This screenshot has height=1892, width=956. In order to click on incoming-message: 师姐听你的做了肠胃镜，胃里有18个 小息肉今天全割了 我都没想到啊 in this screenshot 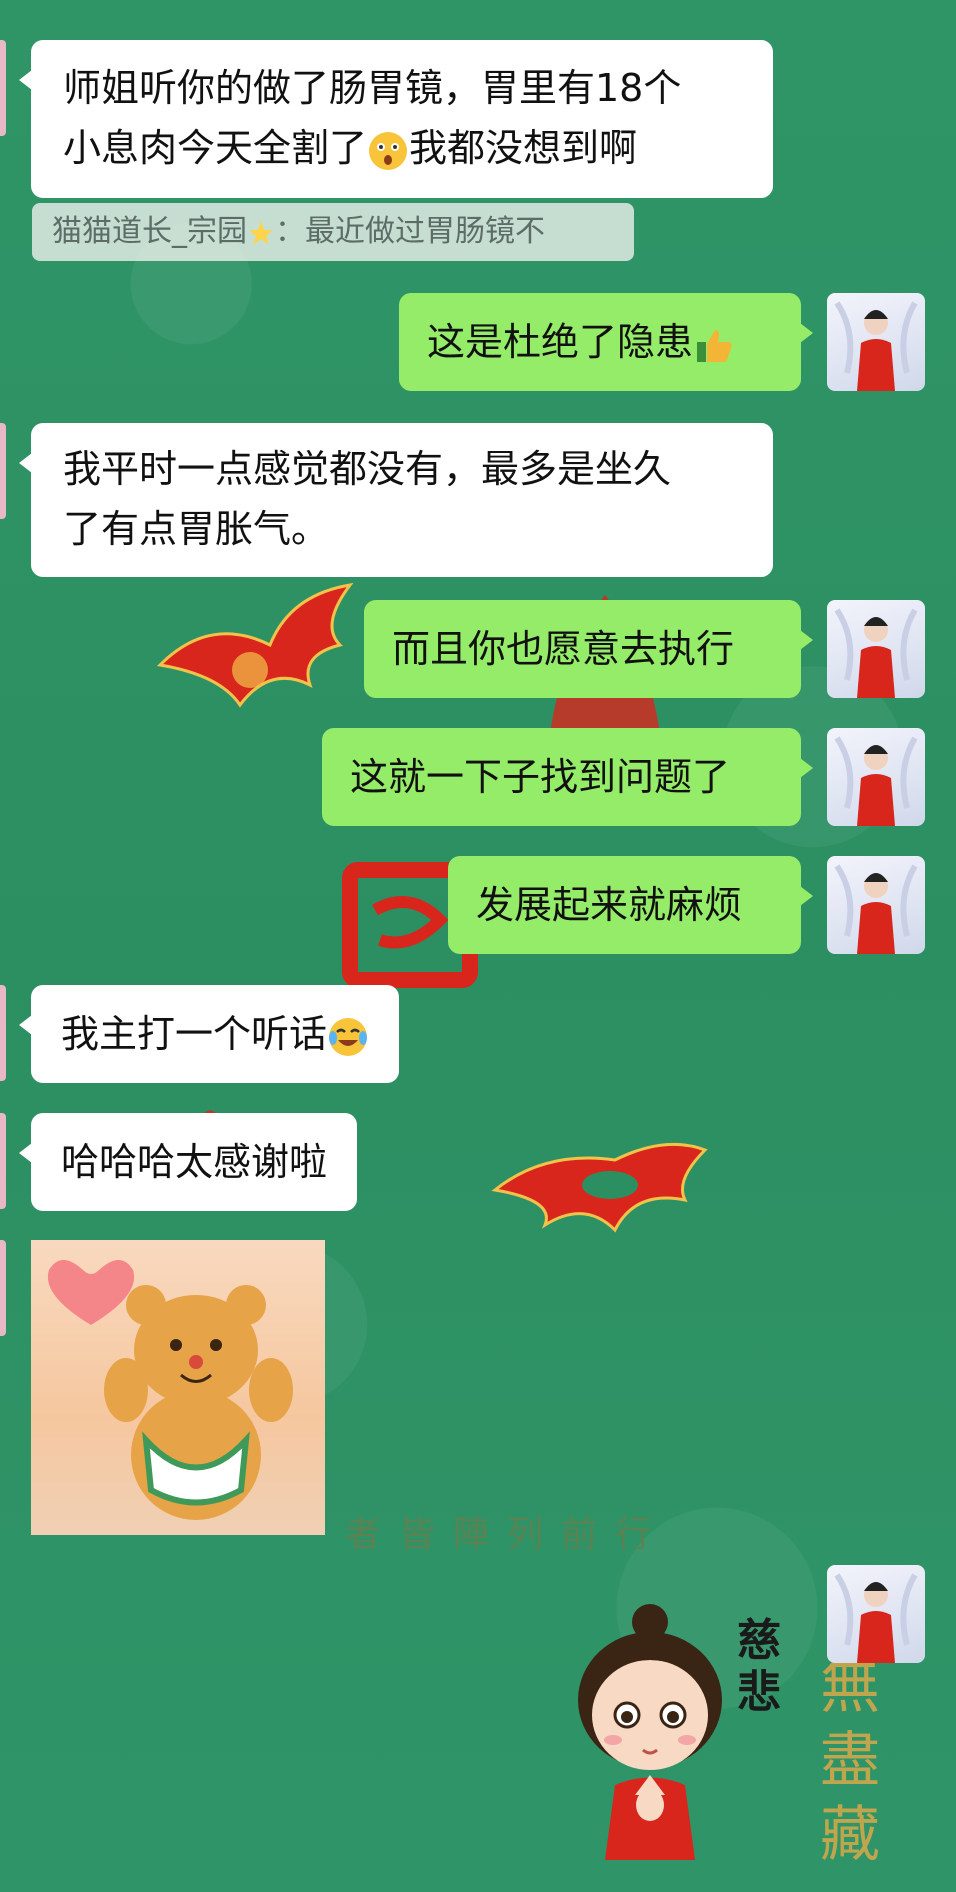, I will do `click(396, 119)`.